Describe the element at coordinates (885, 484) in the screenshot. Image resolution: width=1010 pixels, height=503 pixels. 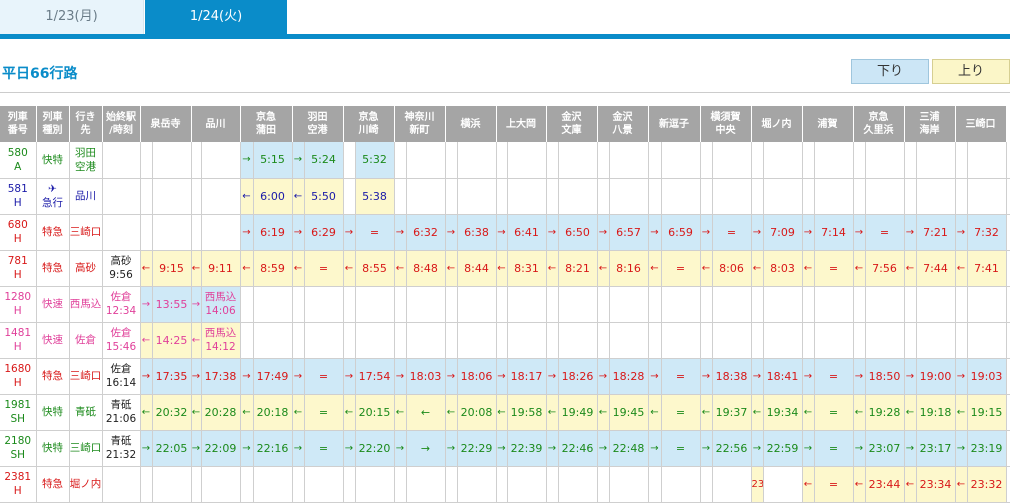
I see `stop-time: 23:44` at that location.